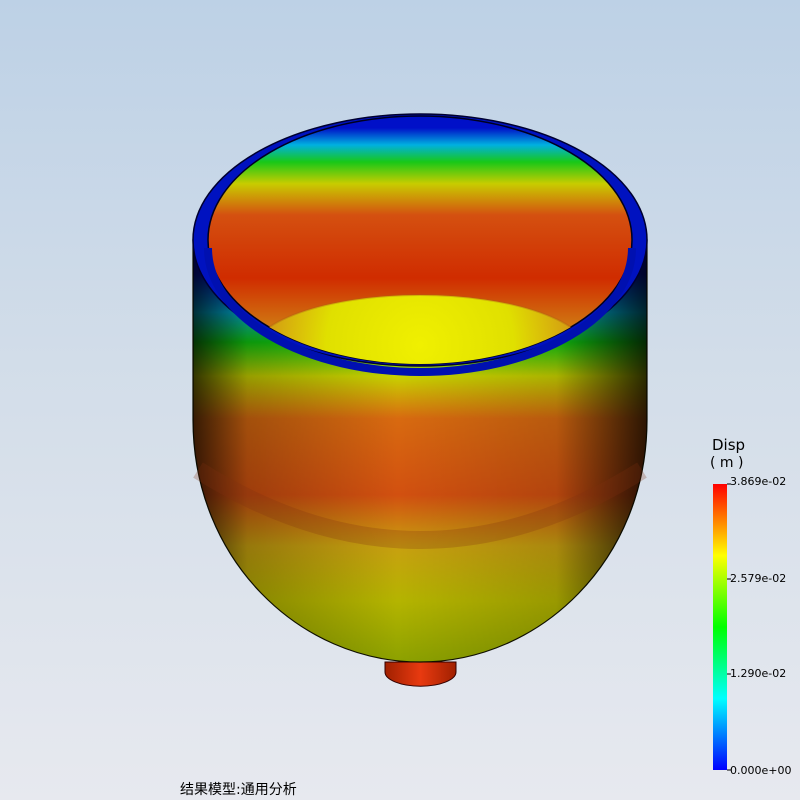 The width and height of the screenshot is (800, 800). What do you see at coordinates (238, 790) in the screenshot?
I see `result-model-label: 结果模型:通用分析` at bounding box center [238, 790].